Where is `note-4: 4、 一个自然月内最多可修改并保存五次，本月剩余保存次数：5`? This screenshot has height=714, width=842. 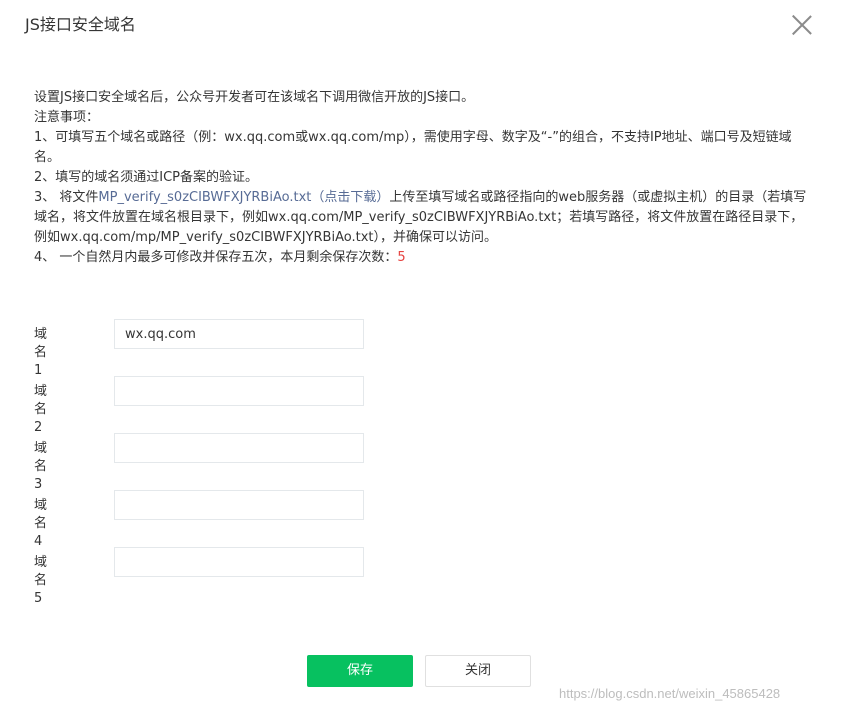 note-4: 4、 一个自然月内最多可修改并保存五次，本月剩余保存次数：5 is located at coordinates (424, 258).